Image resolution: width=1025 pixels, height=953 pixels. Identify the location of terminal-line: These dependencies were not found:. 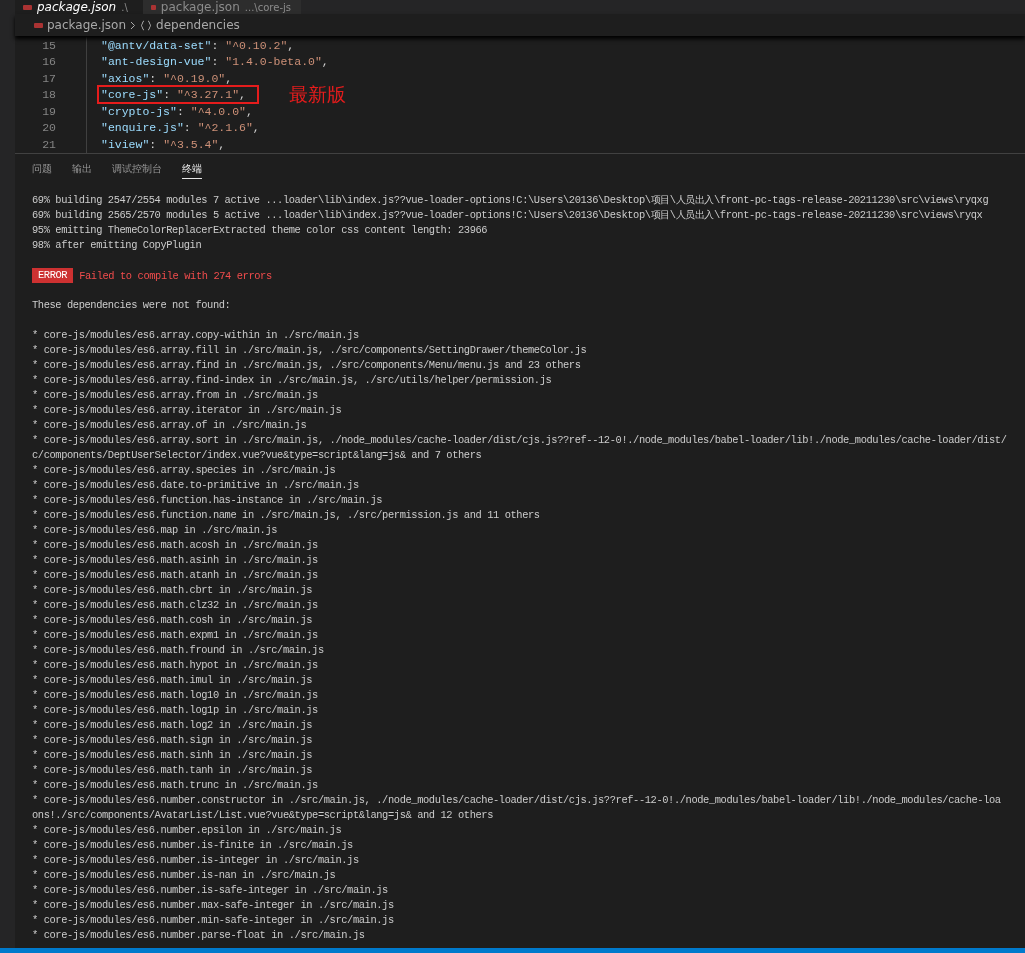
(132, 305).